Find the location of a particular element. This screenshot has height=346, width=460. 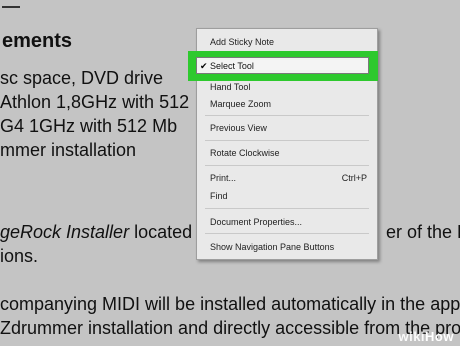

doc-line: ions. is located at coordinates (19, 256).